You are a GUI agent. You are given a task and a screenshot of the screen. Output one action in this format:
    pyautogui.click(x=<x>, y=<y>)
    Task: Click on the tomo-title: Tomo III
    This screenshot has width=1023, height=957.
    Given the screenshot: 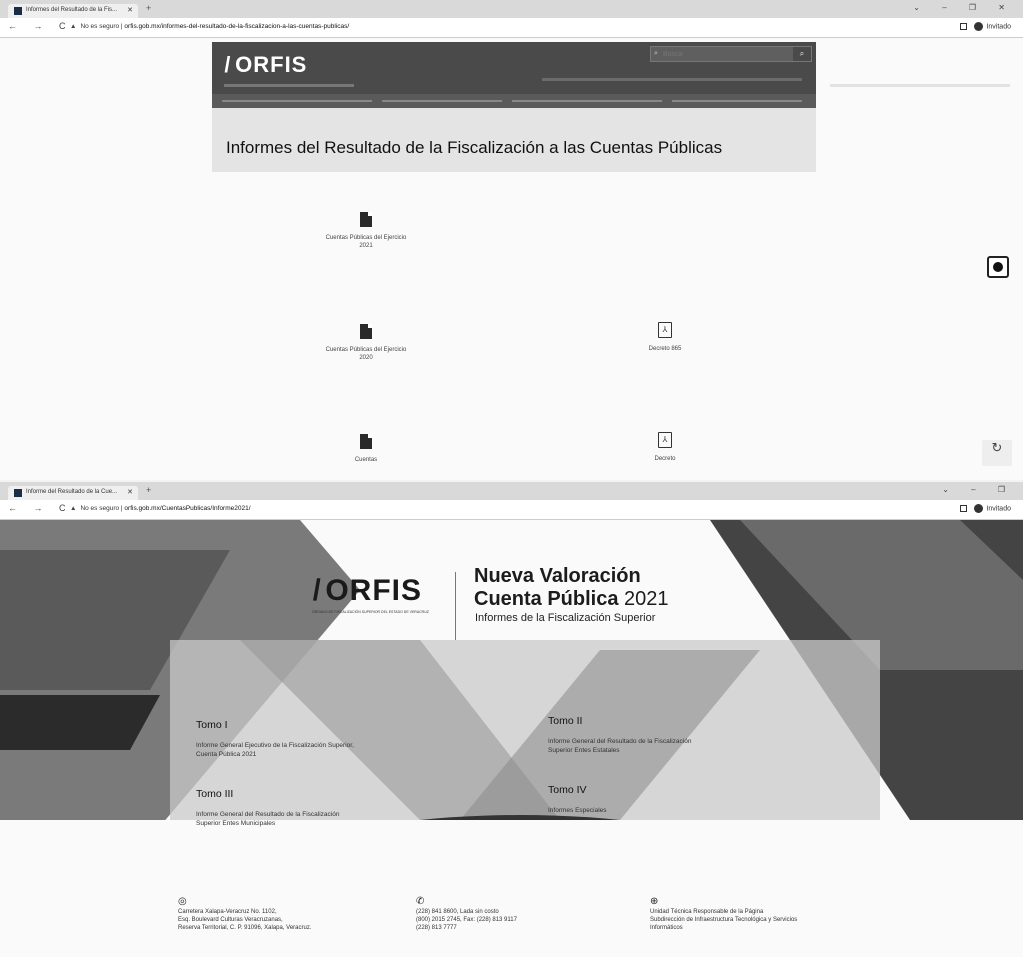 What is the action you would take?
    pyautogui.click(x=215, y=794)
    